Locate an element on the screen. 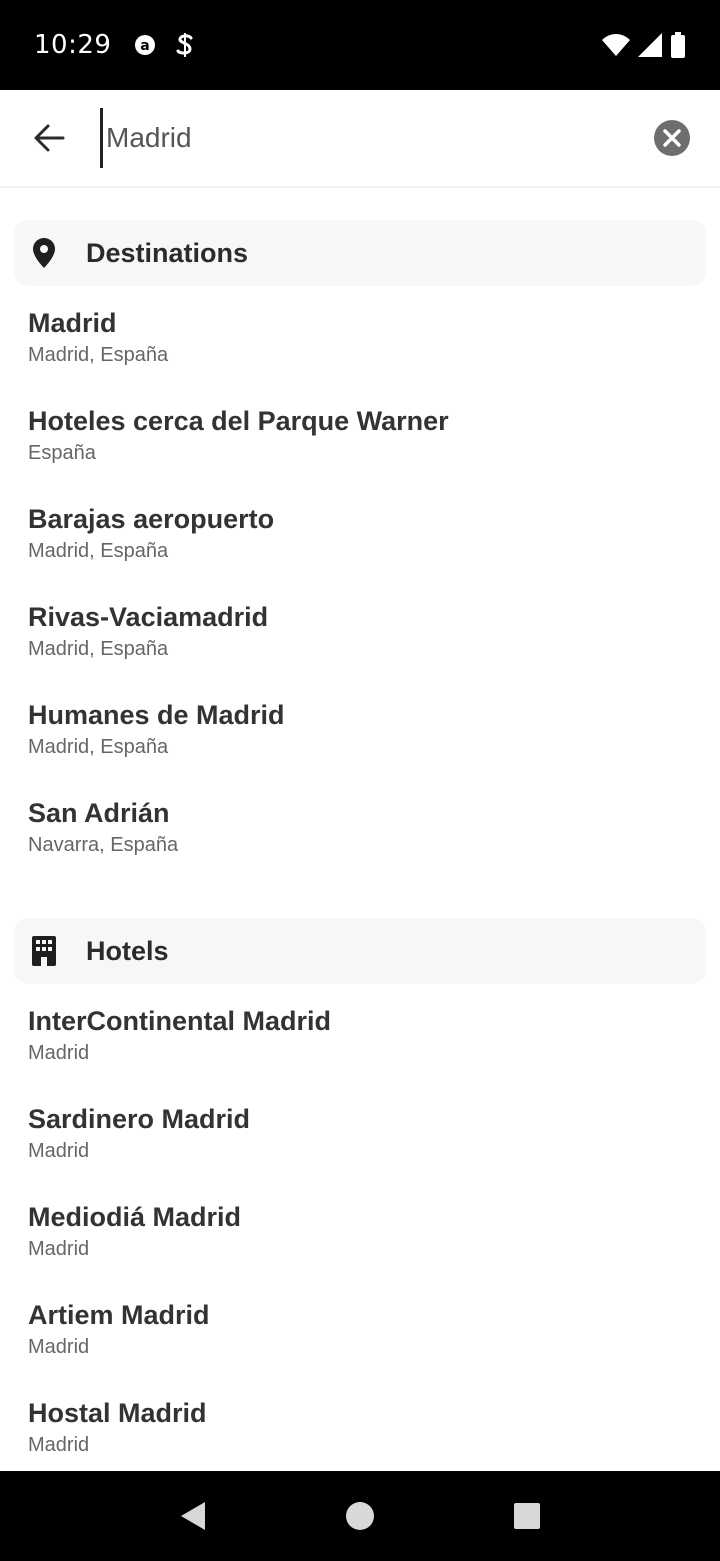 This screenshot has height=1561, width=720. item-title: Artiem Madrid is located at coordinates (119, 1315).